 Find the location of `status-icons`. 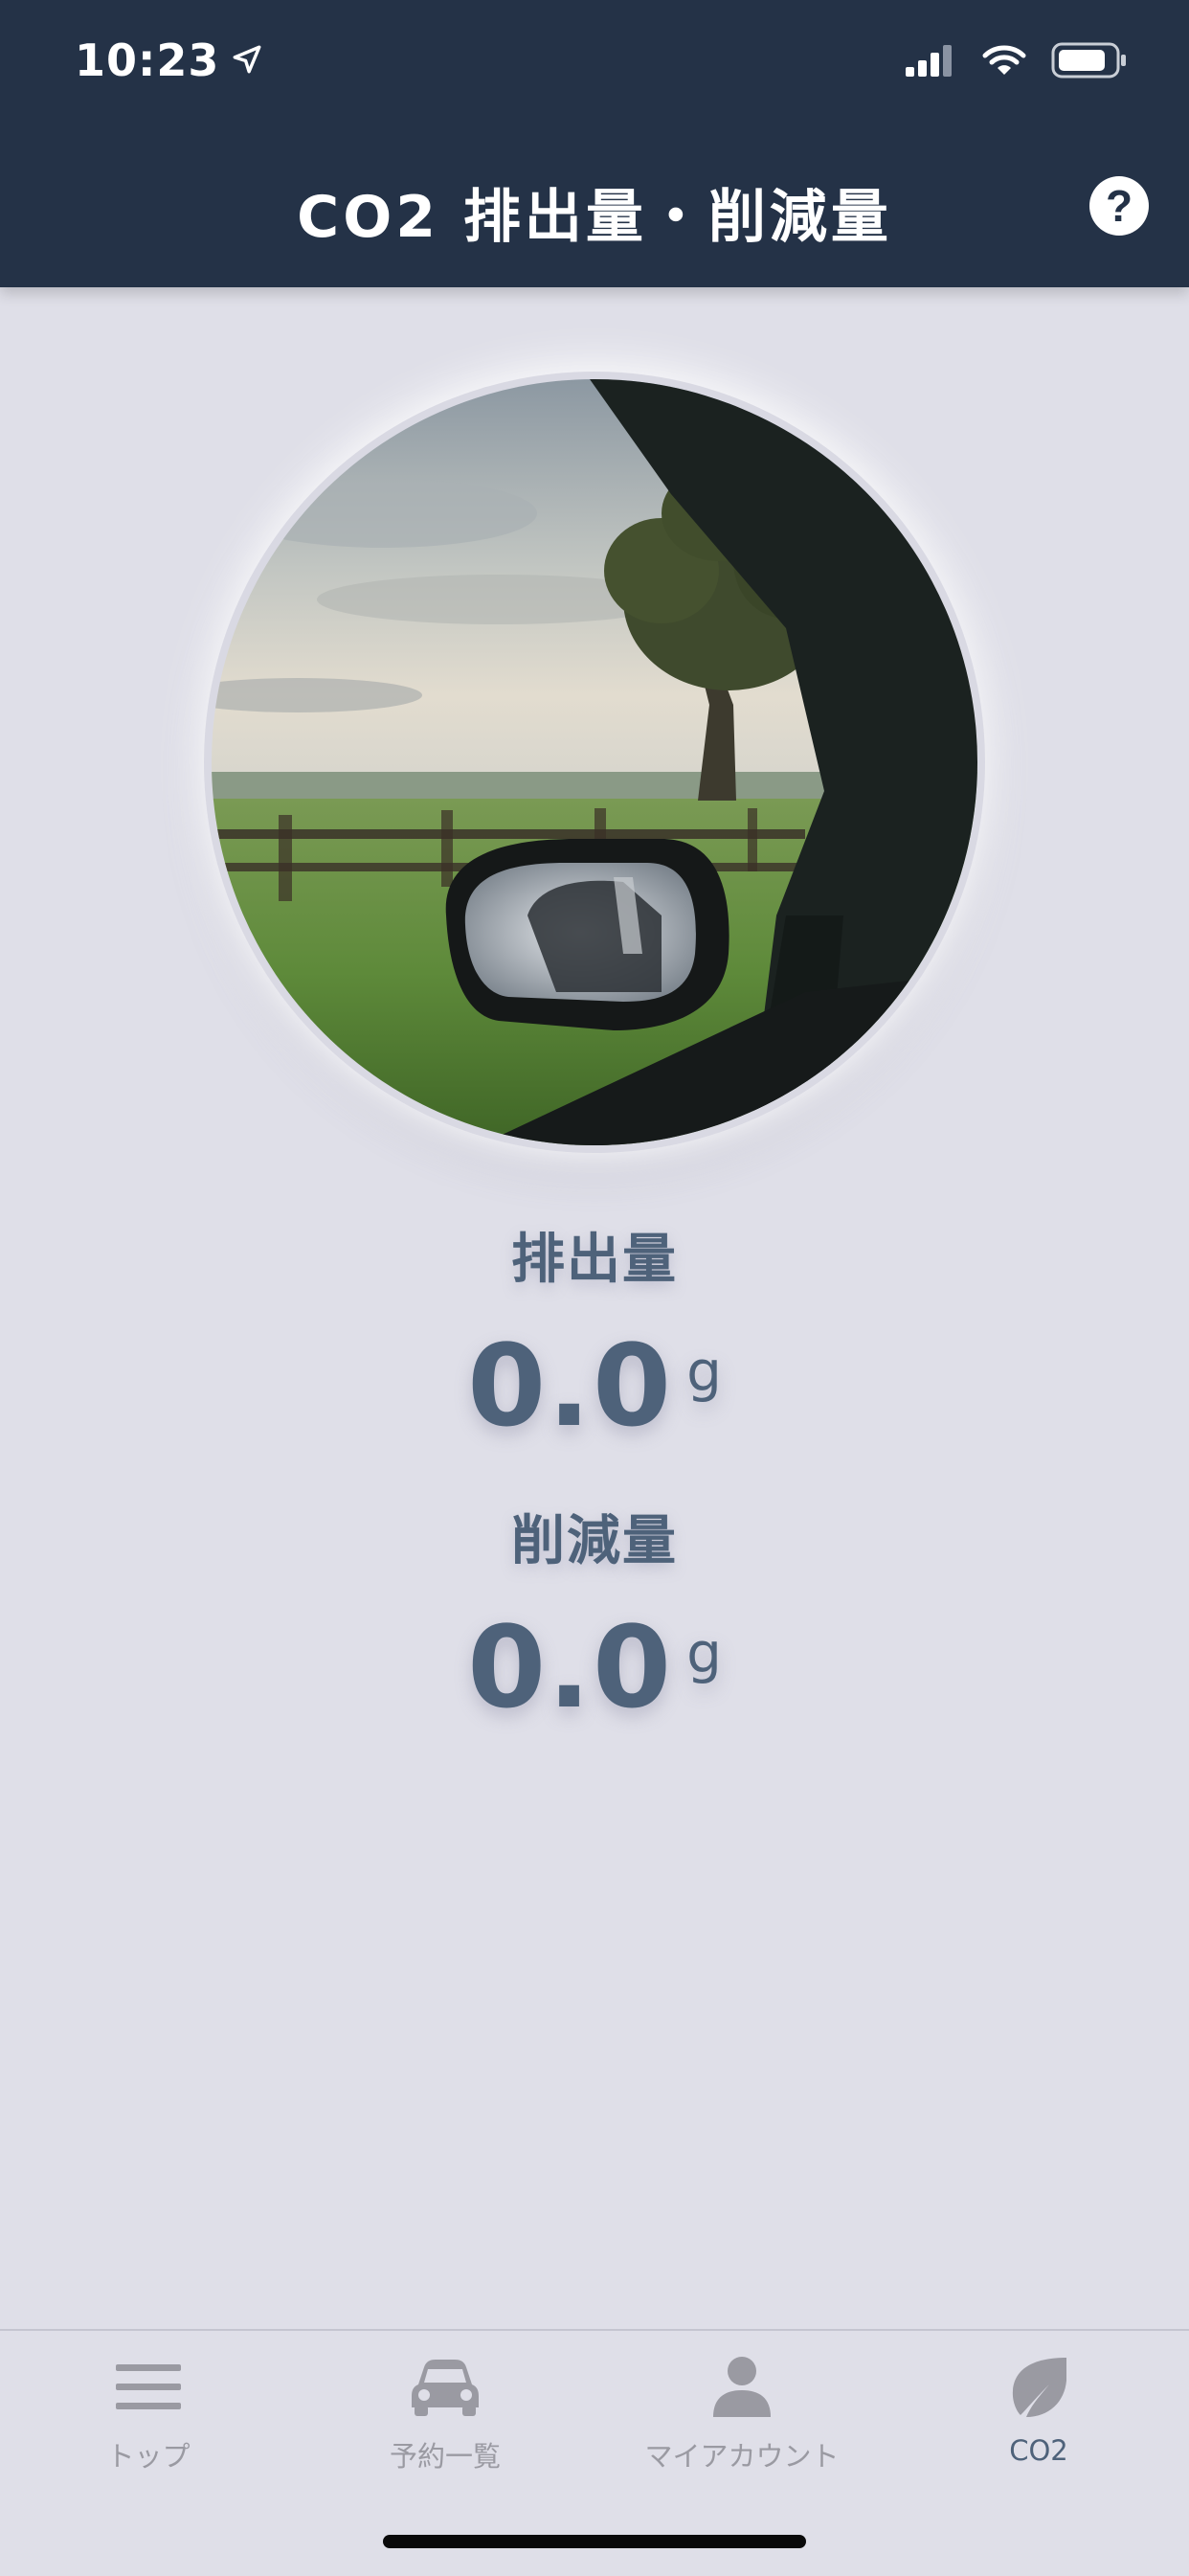

status-icons is located at coordinates (1017, 62).